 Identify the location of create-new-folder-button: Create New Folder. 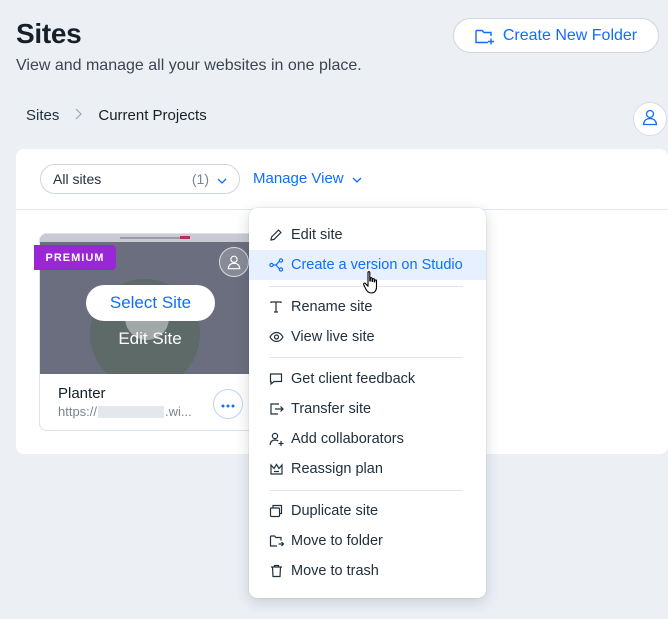
(556, 35).